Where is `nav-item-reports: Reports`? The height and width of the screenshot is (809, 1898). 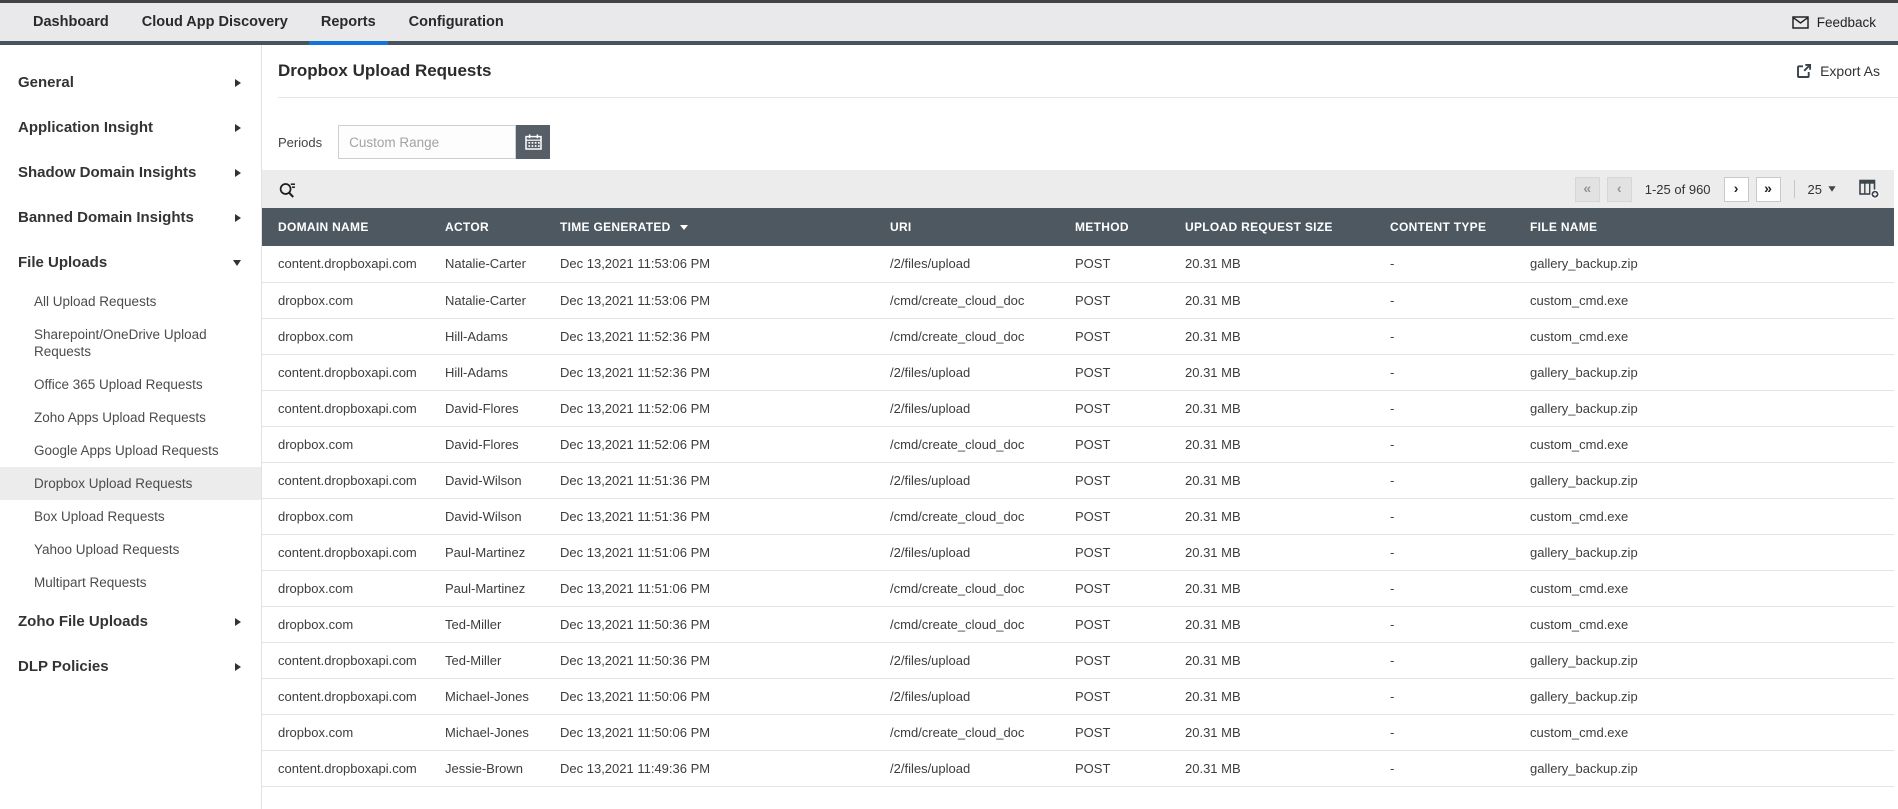 nav-item-reports: Reports is located at coordinates (348, 24).